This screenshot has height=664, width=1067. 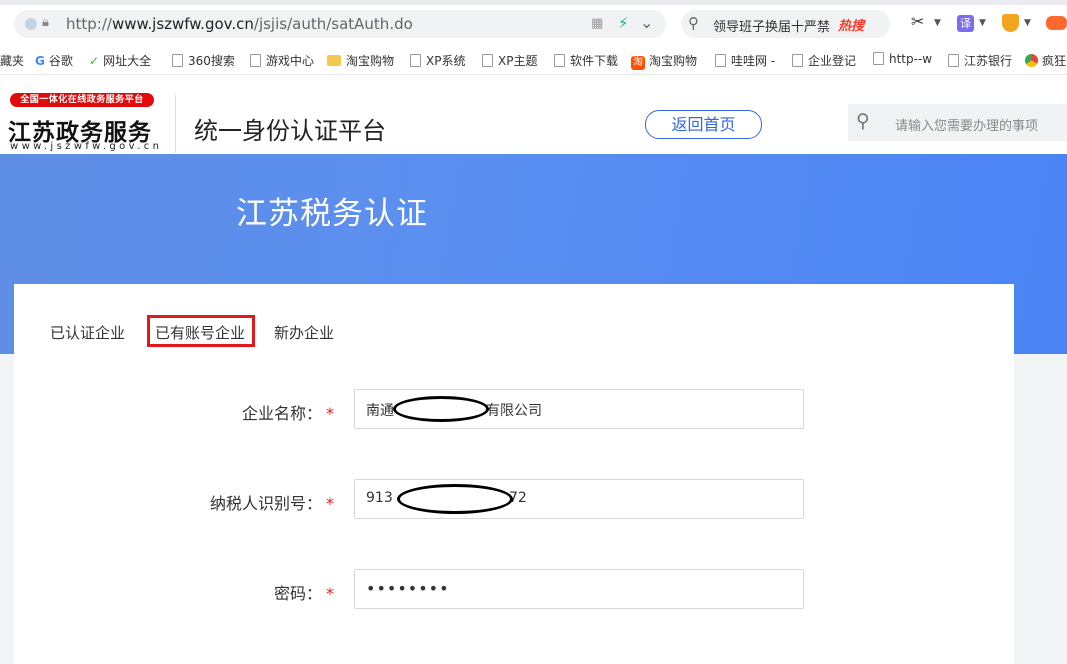 I want to click on tab-certified-company: 已认证企业, so click(x=87, y=332).